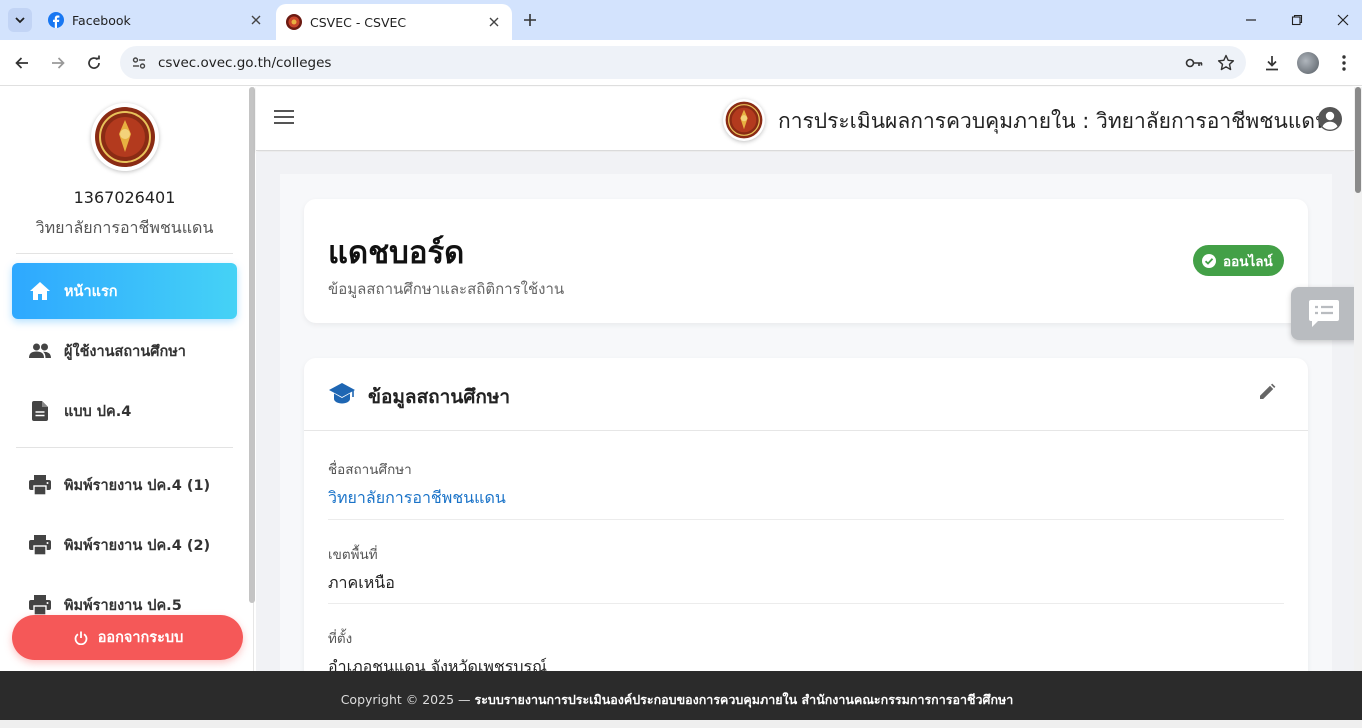 The height and width of the screenshot is (728, 1362). I want to click on graduation-cap-icon, so click(342, 395).